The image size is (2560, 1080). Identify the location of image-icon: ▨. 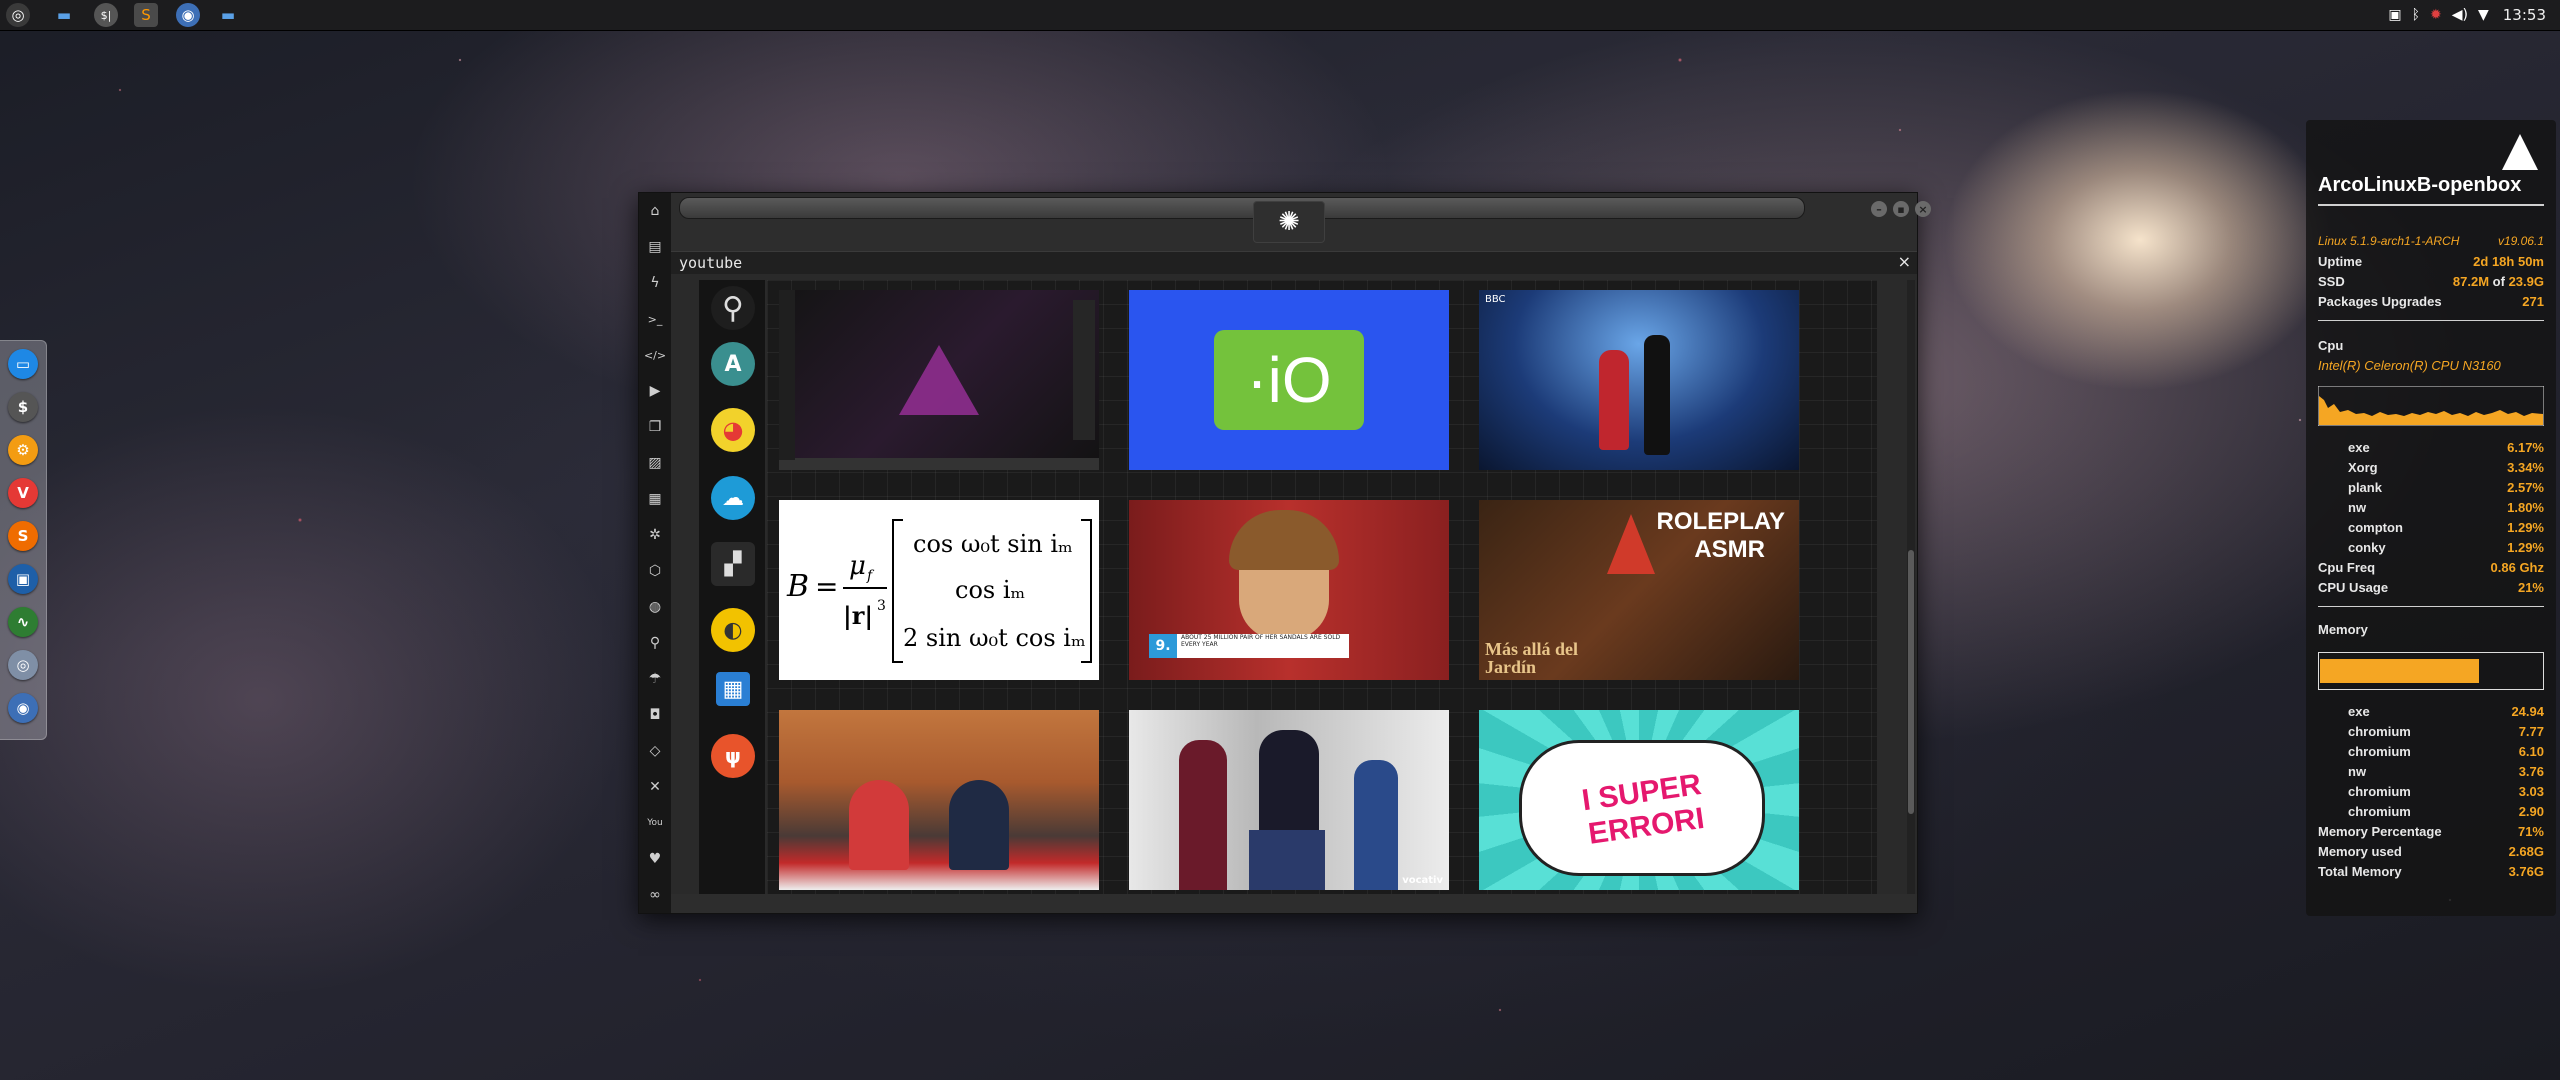
(655, 463).